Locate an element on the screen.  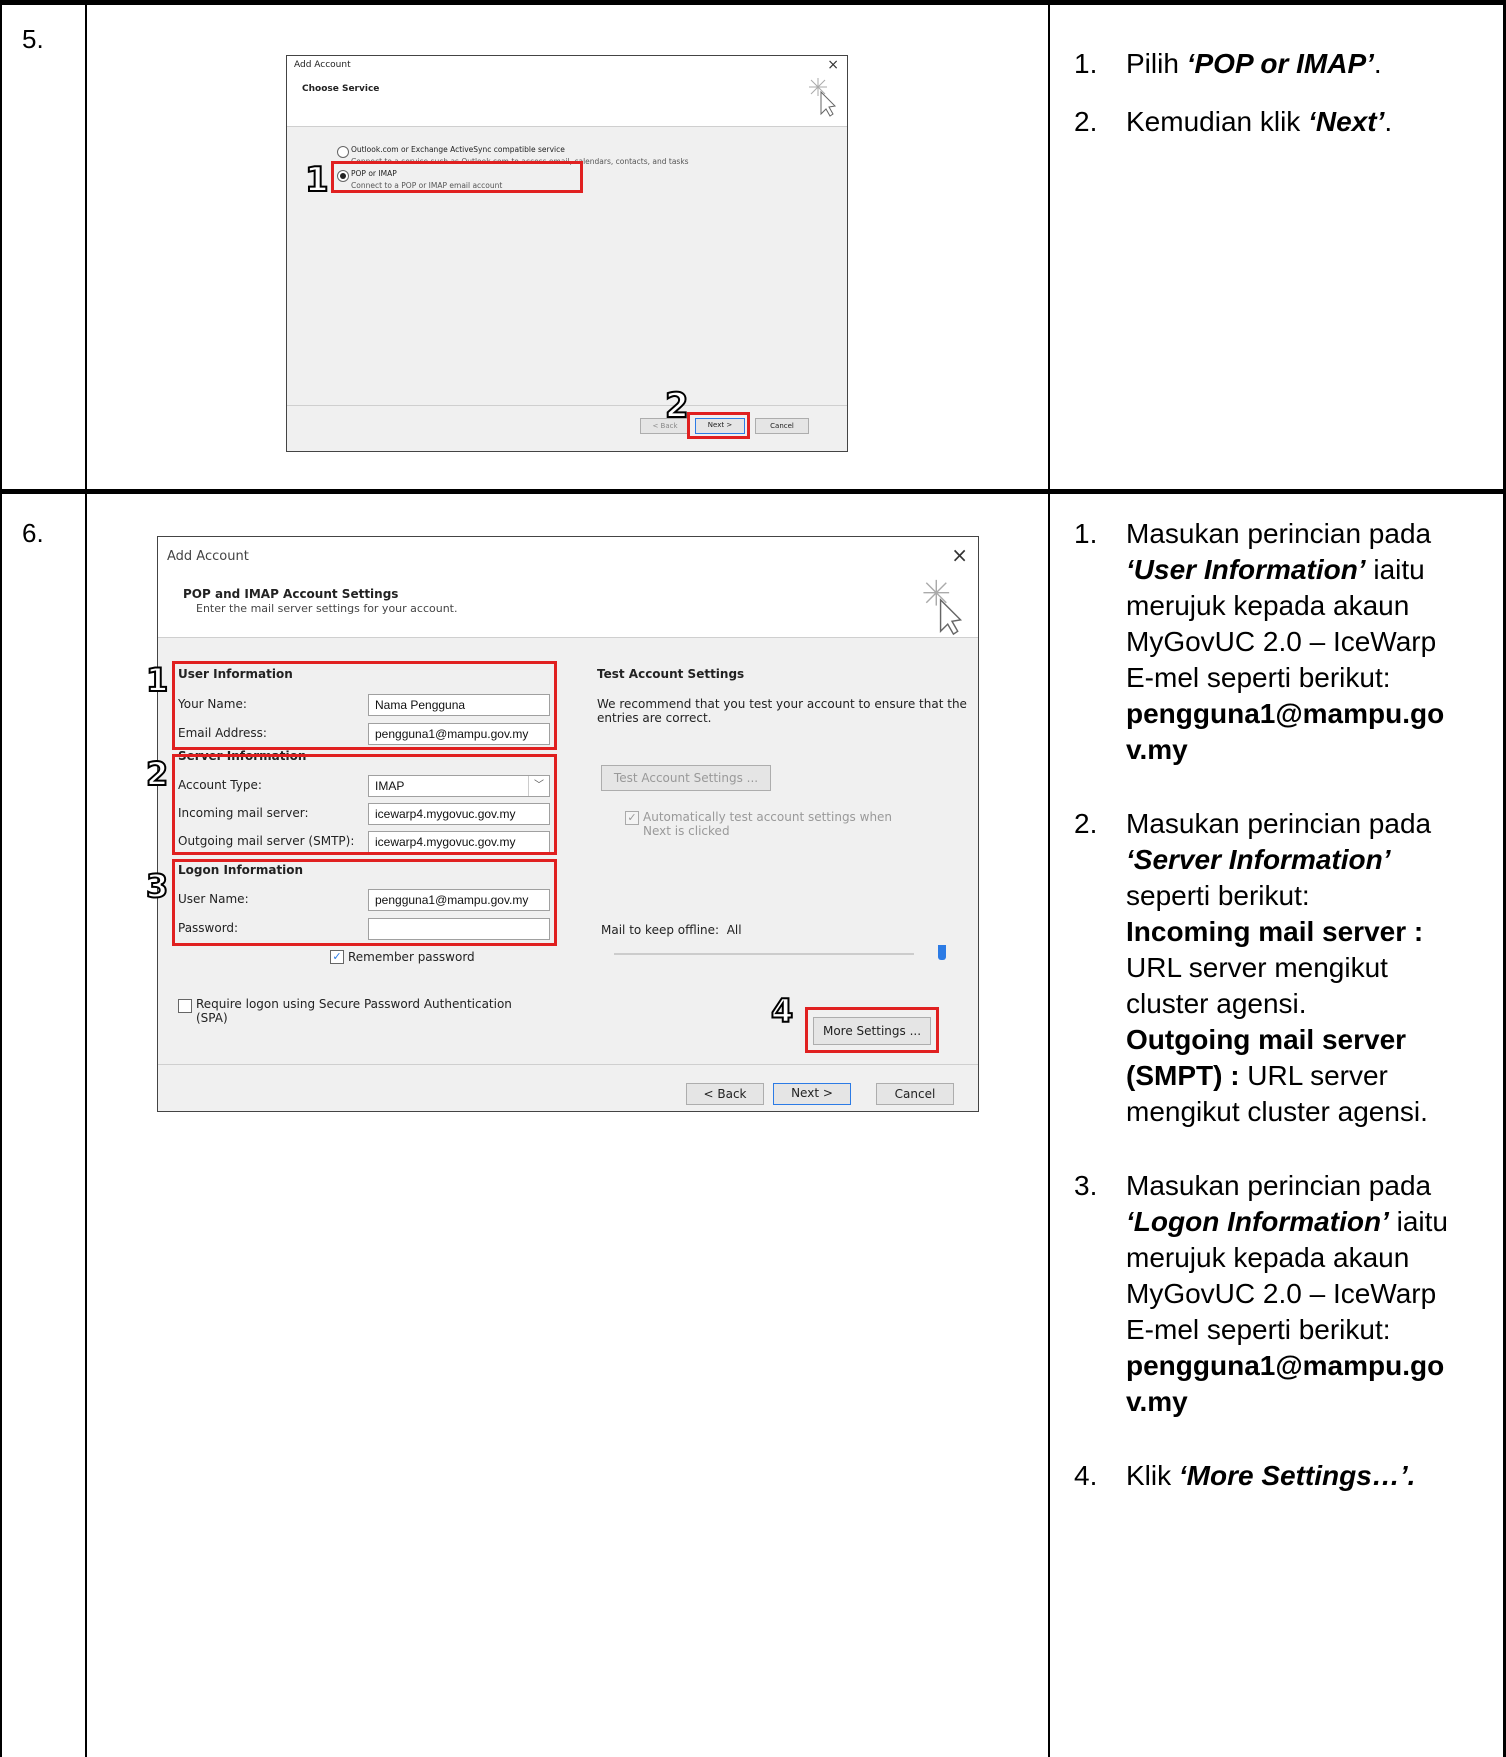
next-button: Next > is located at coordinates (812, 1094).